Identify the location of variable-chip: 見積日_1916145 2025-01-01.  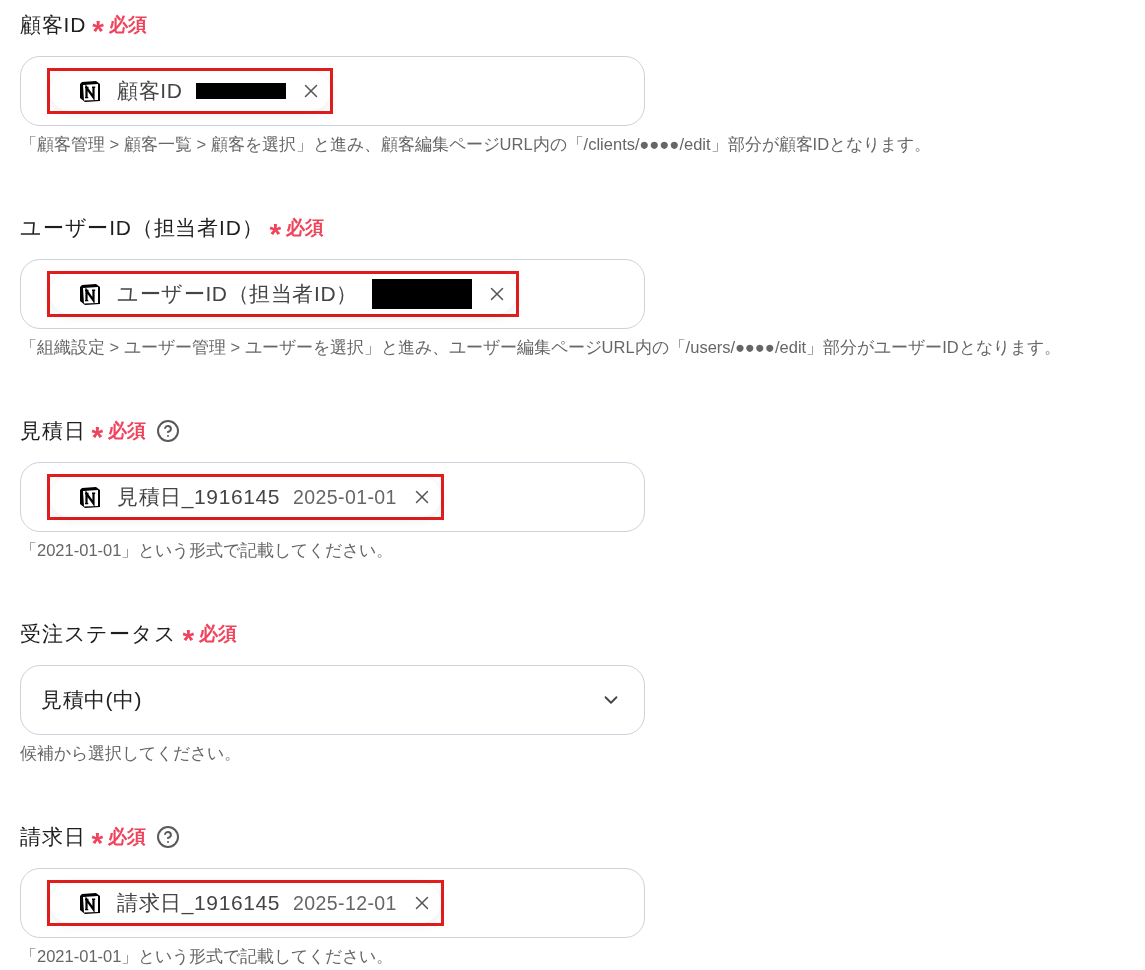
(245, 497).